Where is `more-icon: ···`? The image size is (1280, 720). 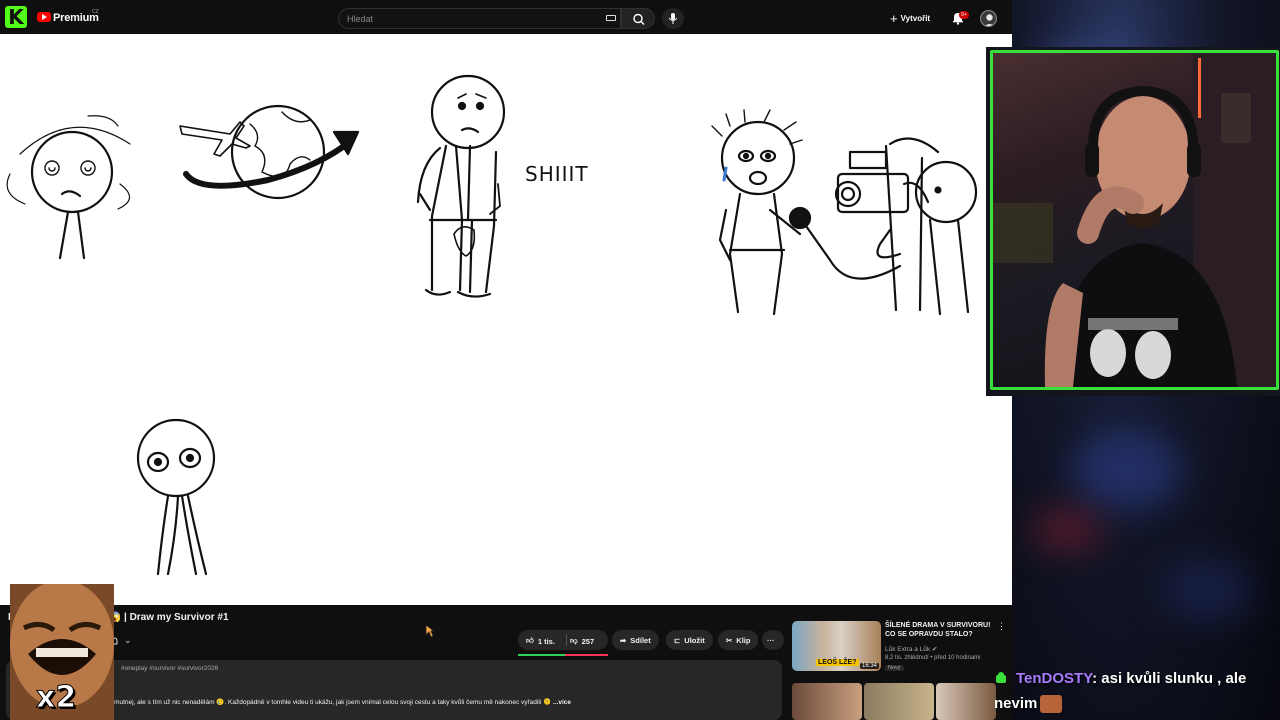
more-icon: ··· is located at coordinates (771, 640).